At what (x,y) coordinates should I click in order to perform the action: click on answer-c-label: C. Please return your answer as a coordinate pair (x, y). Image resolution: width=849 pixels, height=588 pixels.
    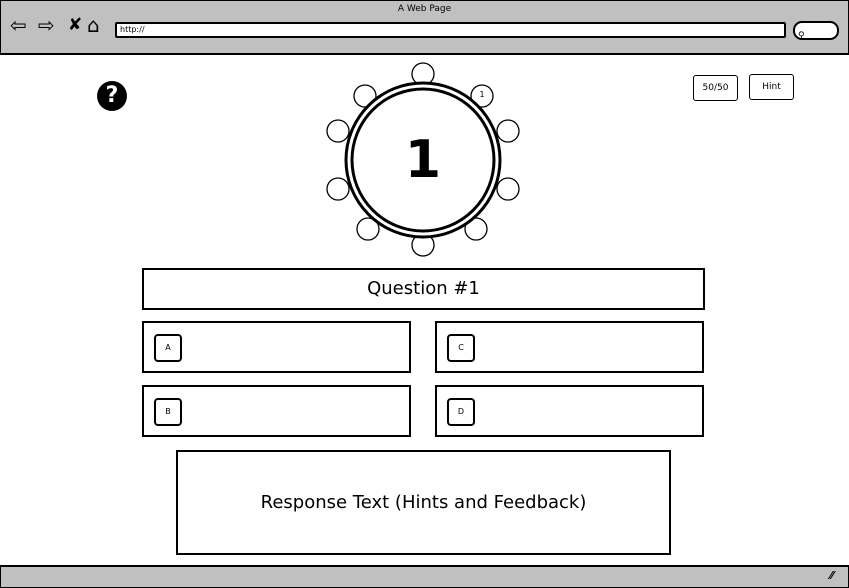
    Looking at the image, I should click on (461, 348).